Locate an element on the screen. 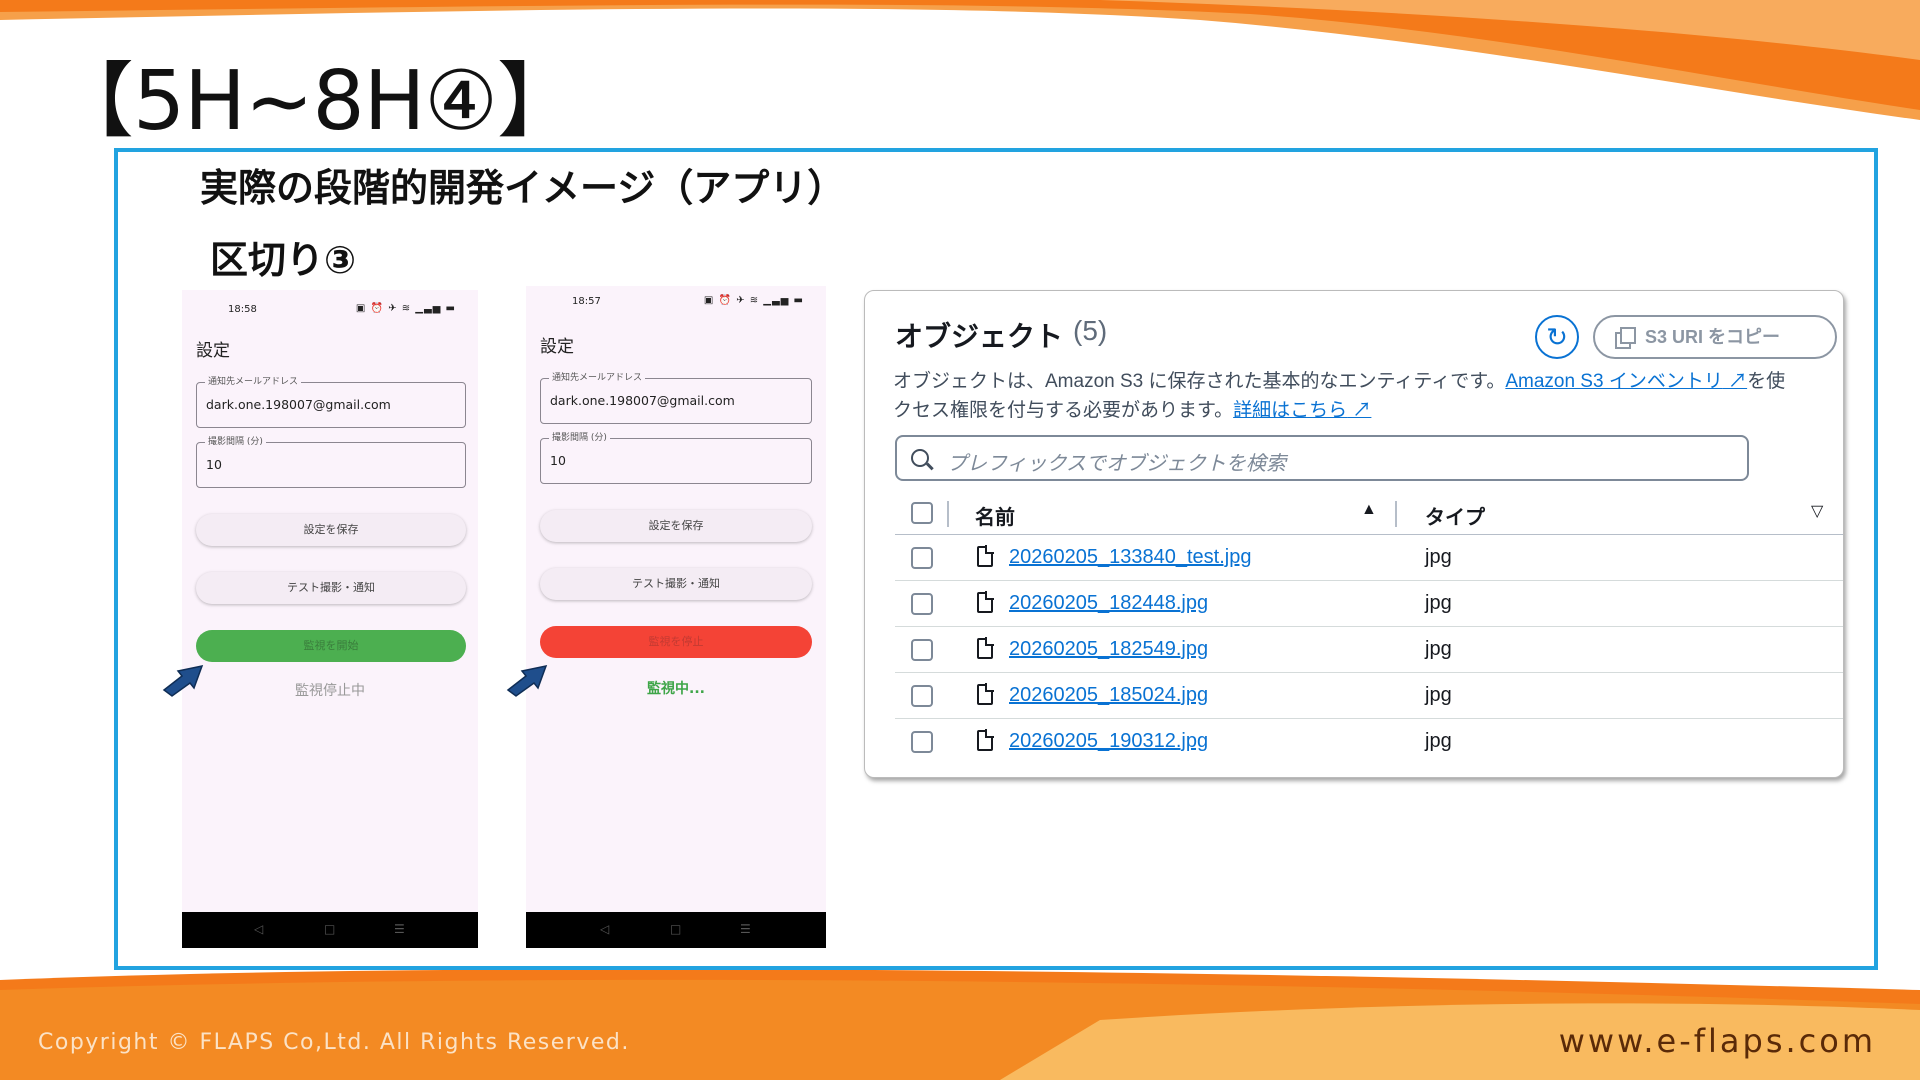 This screenshot has width=1920, height=1080. object-name-link: 20260205_185024.jpg is located at coordinates (1108, 695).